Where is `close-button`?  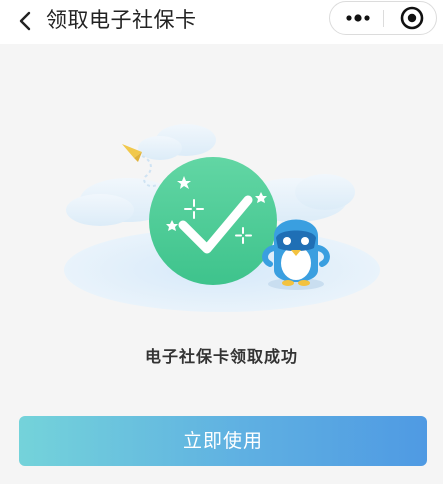
close-button is located at coordinates (412, 18).